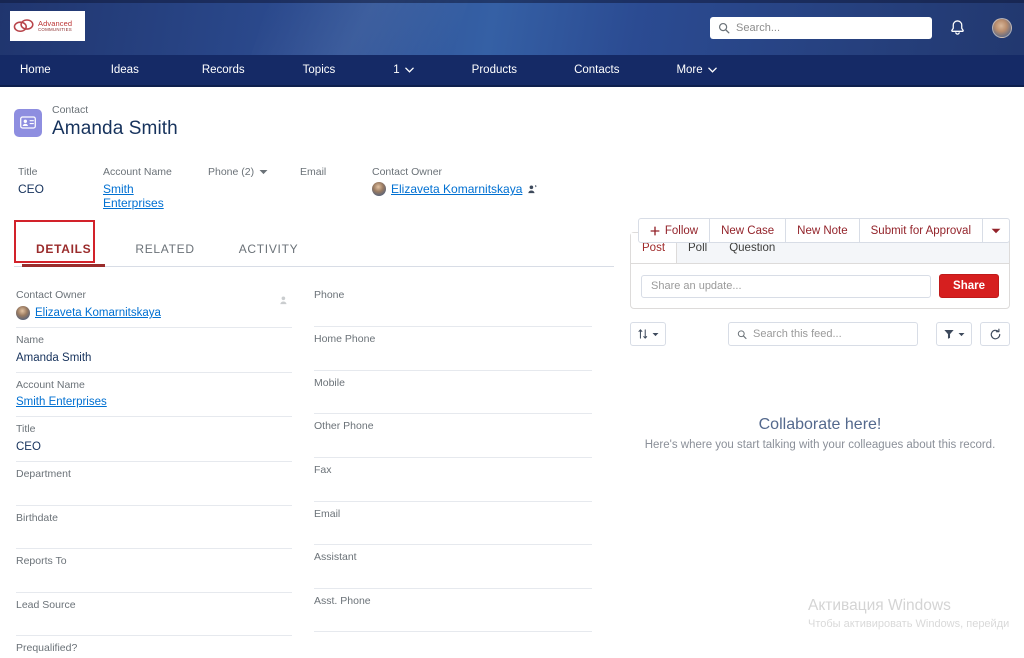 The height and width of the screenshot is (658, 1024). I want to click on new-case-label: New Case, so click(748, 230).